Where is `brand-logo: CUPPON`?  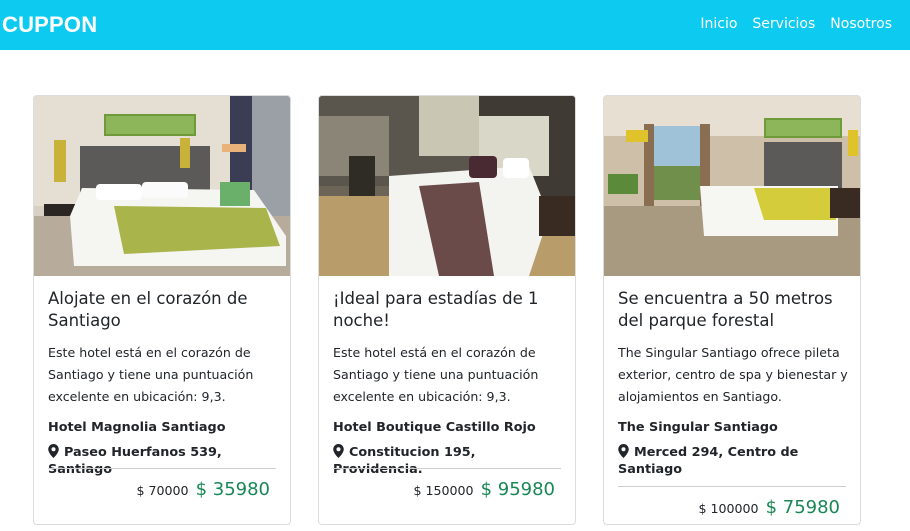 brand-logo: CUPPON is located at coordinates (49, 25).